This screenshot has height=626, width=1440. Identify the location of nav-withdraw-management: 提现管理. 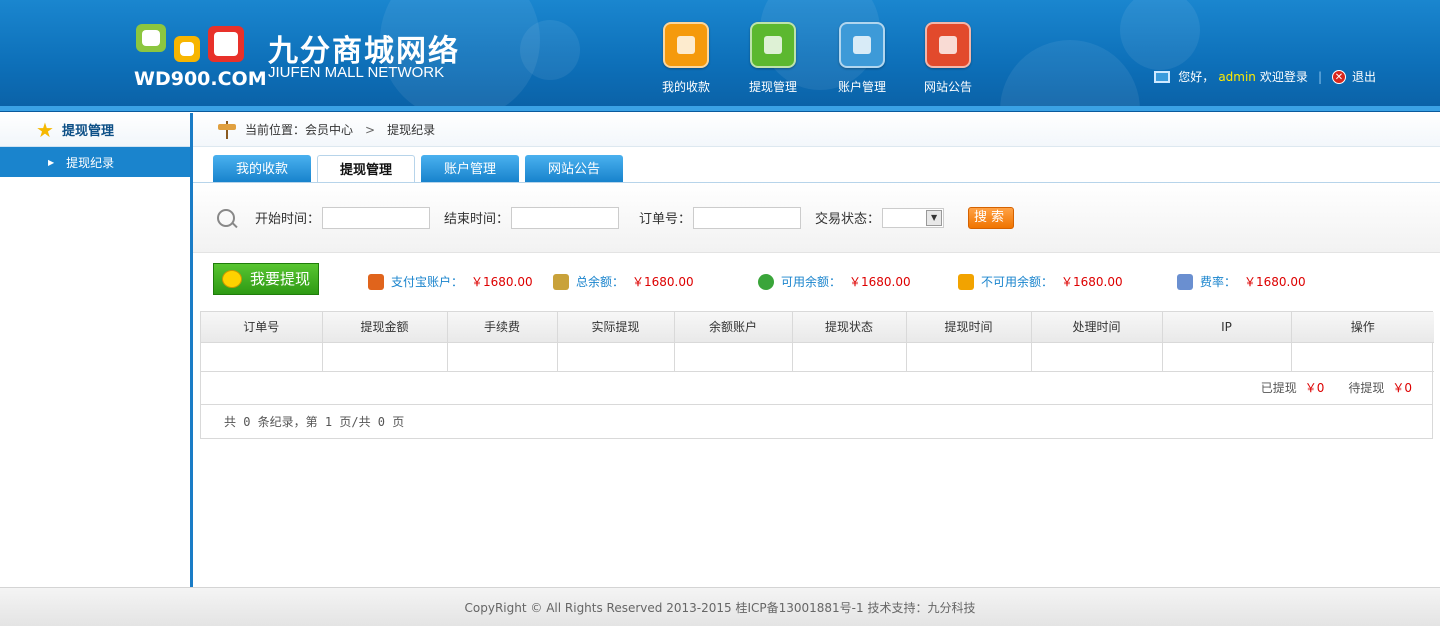
(773, 58).